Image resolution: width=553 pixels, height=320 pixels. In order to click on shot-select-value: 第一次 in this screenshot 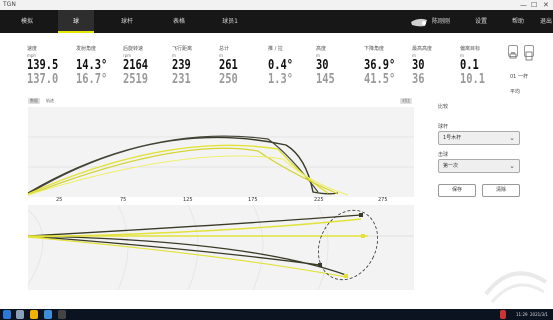, I will do `click(451, 166)`.